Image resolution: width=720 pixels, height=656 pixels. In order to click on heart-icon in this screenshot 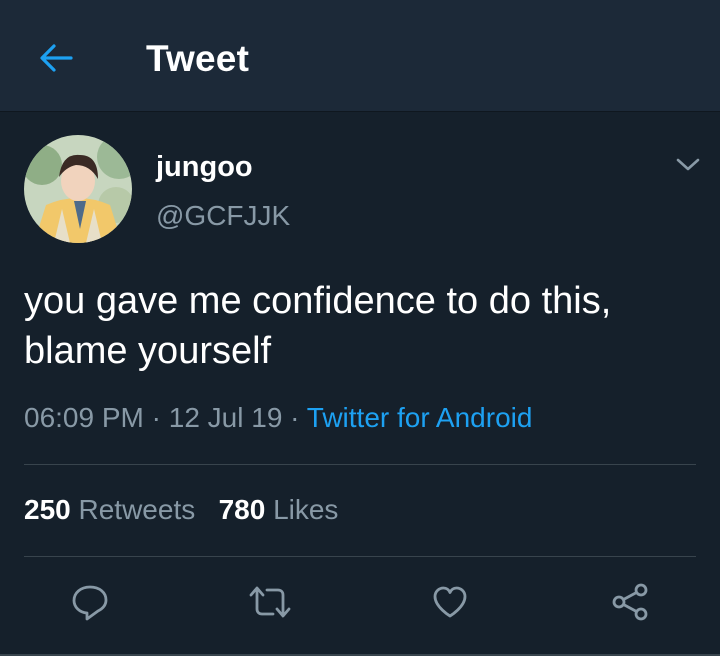, I will do `click(450, 602)`.